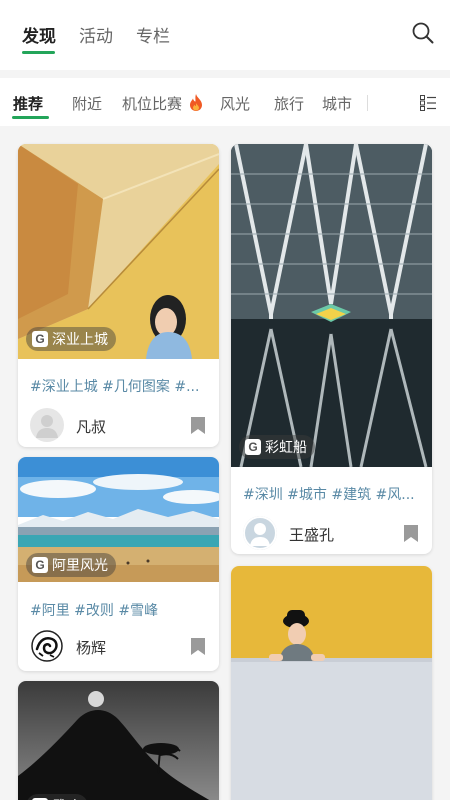  I want to click on user-avatar-icon, so click(260, 533).